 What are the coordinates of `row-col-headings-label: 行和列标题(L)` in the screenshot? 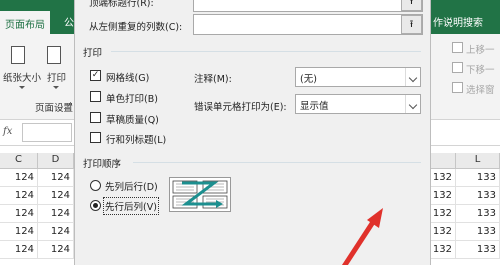 It's located at (136, 140).